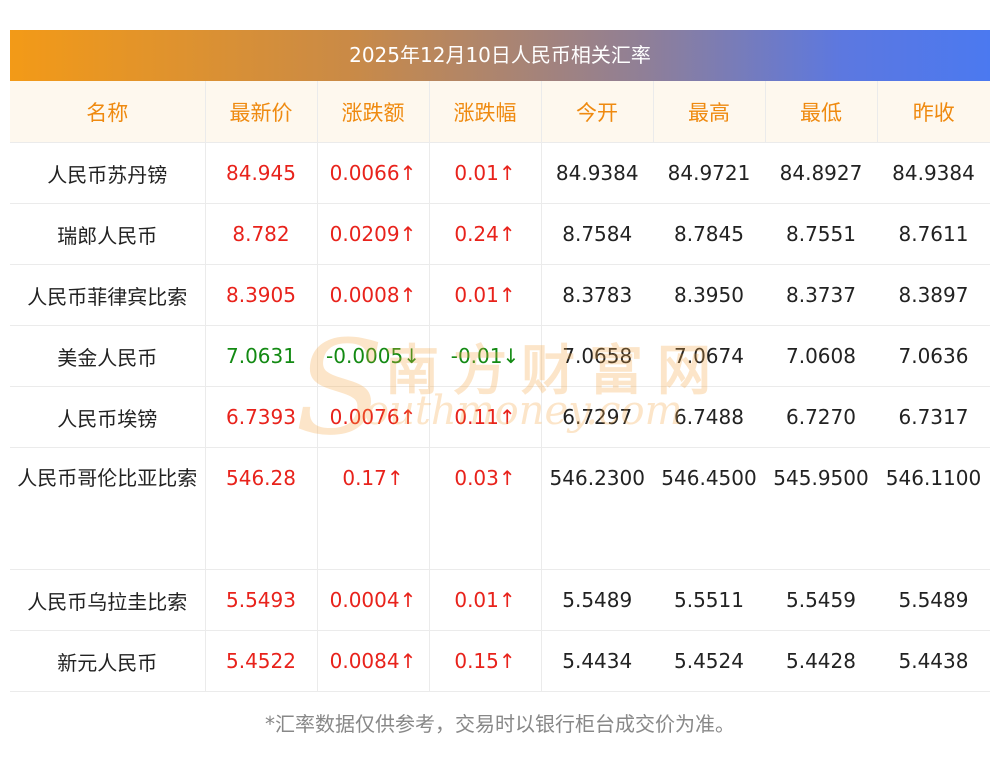 This screenshot has width=1000, height=757. Describe the element at coordinates (108, 508) in the screenshot. I see `cell-name: 人民币哥伦比亚比索` at that location.